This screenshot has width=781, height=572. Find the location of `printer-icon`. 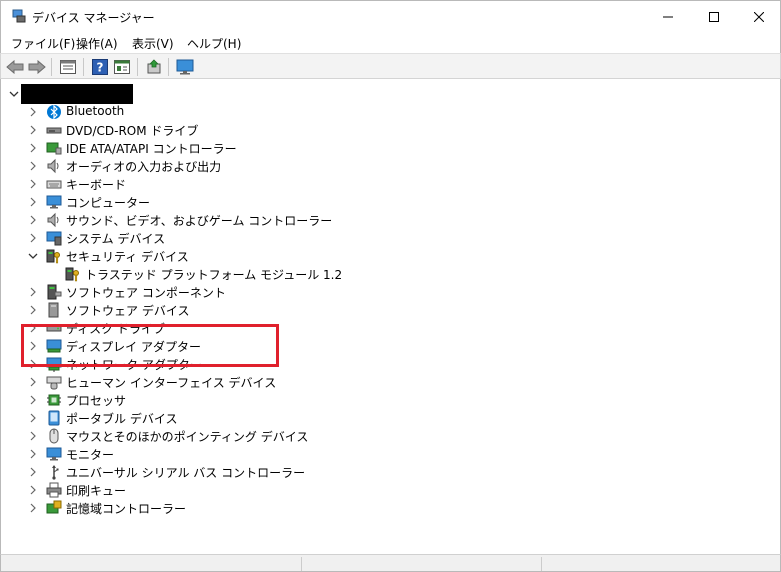

printer-icon is located at coordinates (54, 490).